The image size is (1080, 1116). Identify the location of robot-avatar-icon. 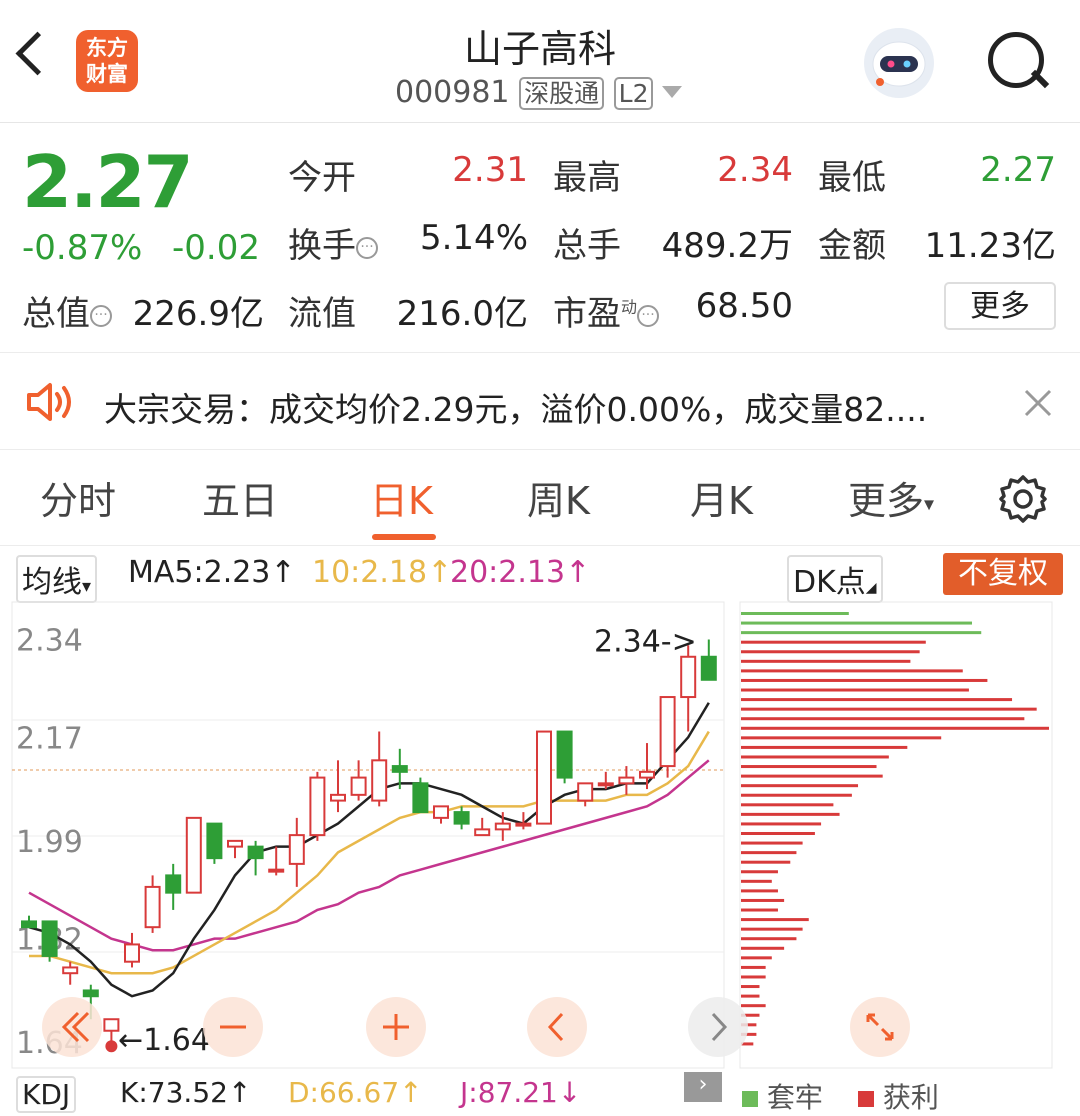
(899, 63).